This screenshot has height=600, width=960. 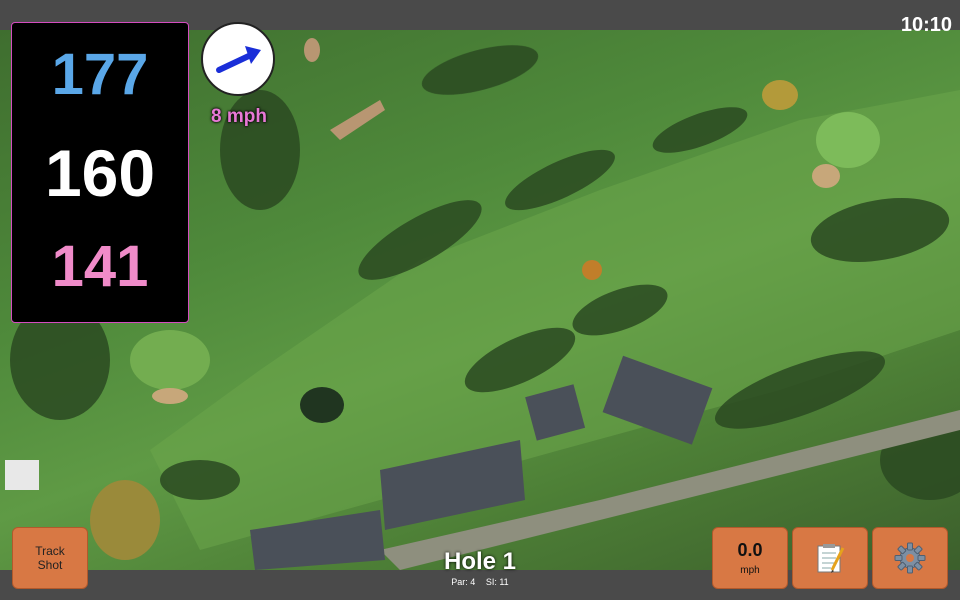 What do you see at coordinates (463, 582) in the screenshot?
I see `hole-par: Par: 4` at bounding box center [463, 582].